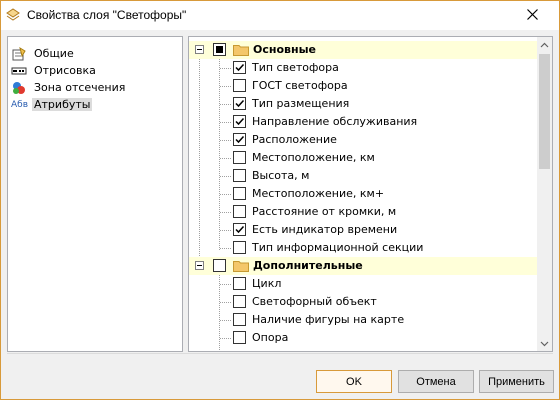 The image size is (560, 400). Describe the element at coordinates (328, 319) in the screenshot. I see `attribute-label: Наличие фигуры на карте` at that location.